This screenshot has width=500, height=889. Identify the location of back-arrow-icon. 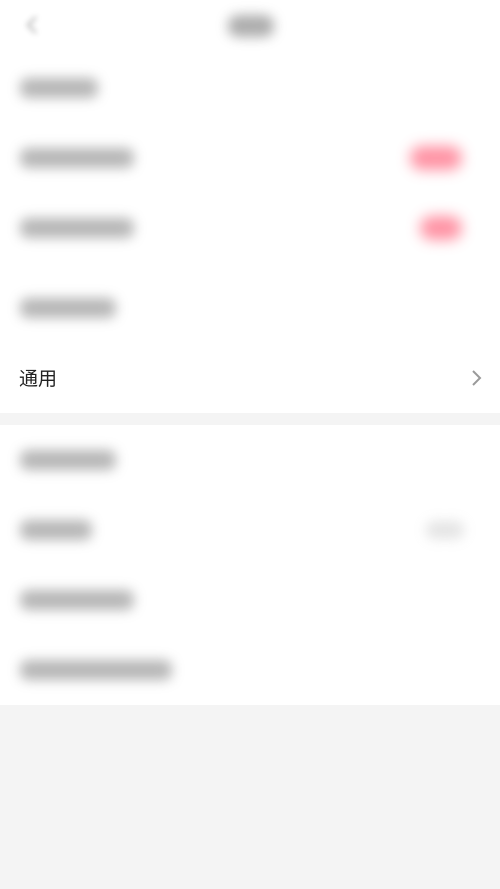
(33, 25).